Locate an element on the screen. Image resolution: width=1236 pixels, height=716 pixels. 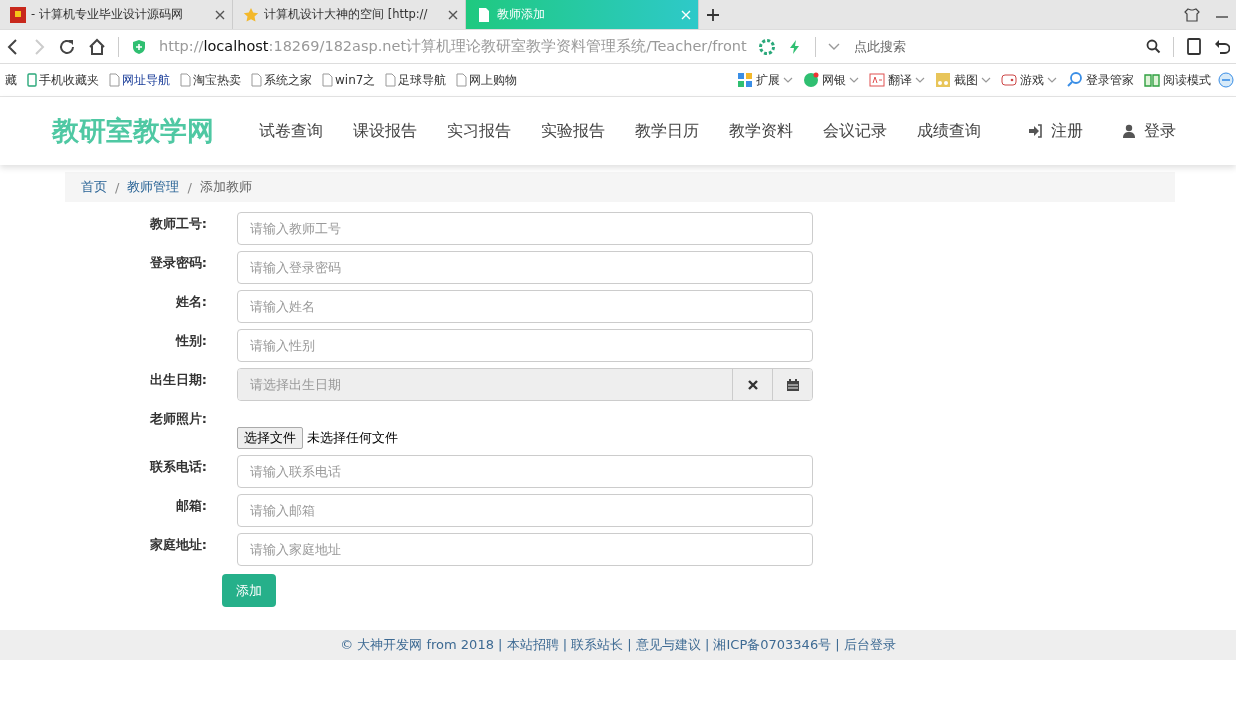
nav-link: 课设报告 is located at coordinates (385, 131).